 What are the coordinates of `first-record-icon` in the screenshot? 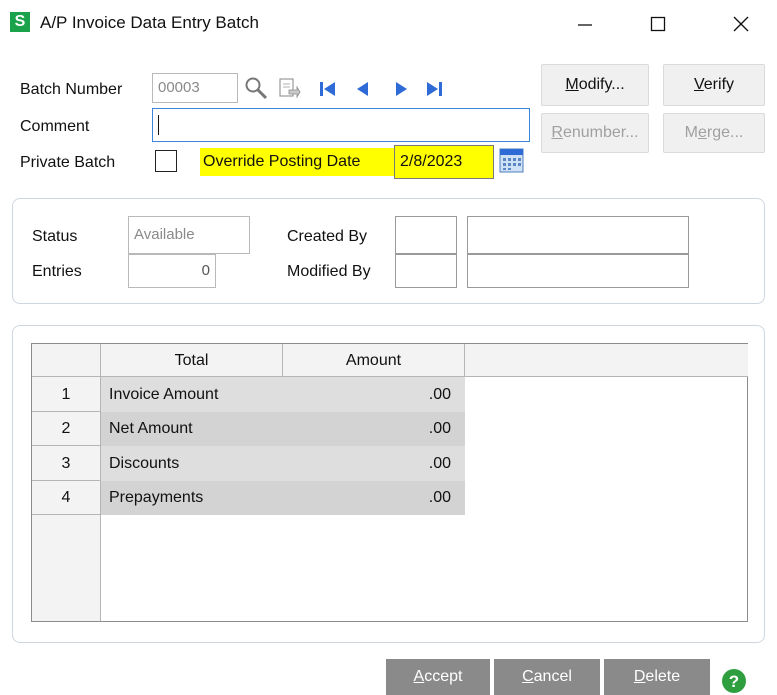 It's located at (328, 89).